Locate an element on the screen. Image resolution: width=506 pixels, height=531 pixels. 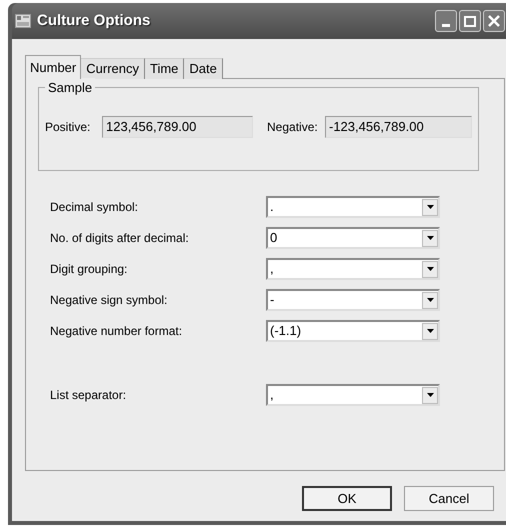
maximize-button is located at coordinates (470, 21).